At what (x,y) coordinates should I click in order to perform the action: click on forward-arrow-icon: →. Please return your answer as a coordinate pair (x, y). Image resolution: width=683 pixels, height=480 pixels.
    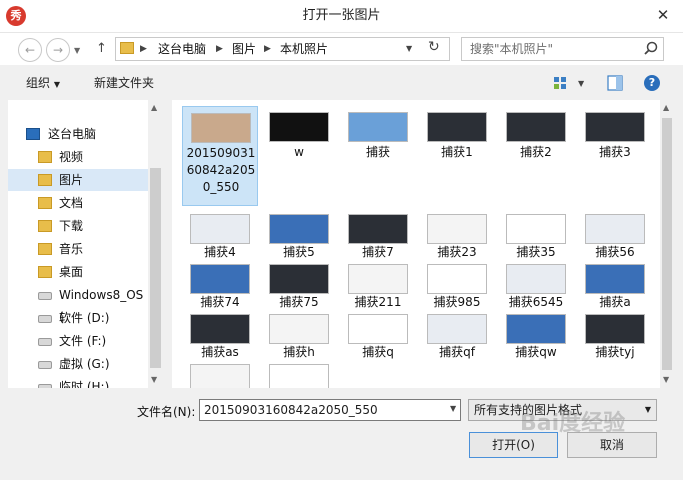
    Looking at the image, I should click on (58, 50).